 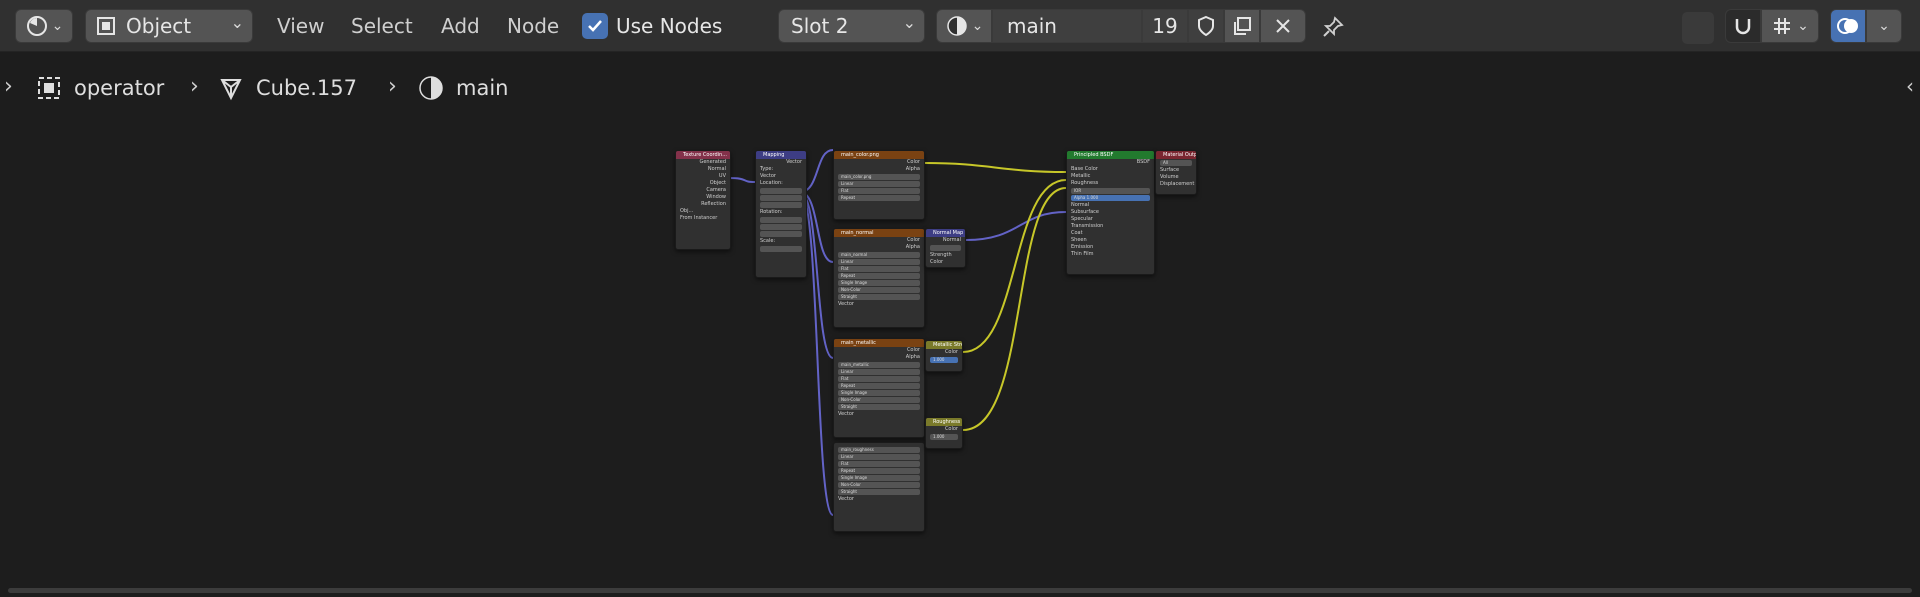 I want to click on rotation-z-field, so click(x=781, y=234).